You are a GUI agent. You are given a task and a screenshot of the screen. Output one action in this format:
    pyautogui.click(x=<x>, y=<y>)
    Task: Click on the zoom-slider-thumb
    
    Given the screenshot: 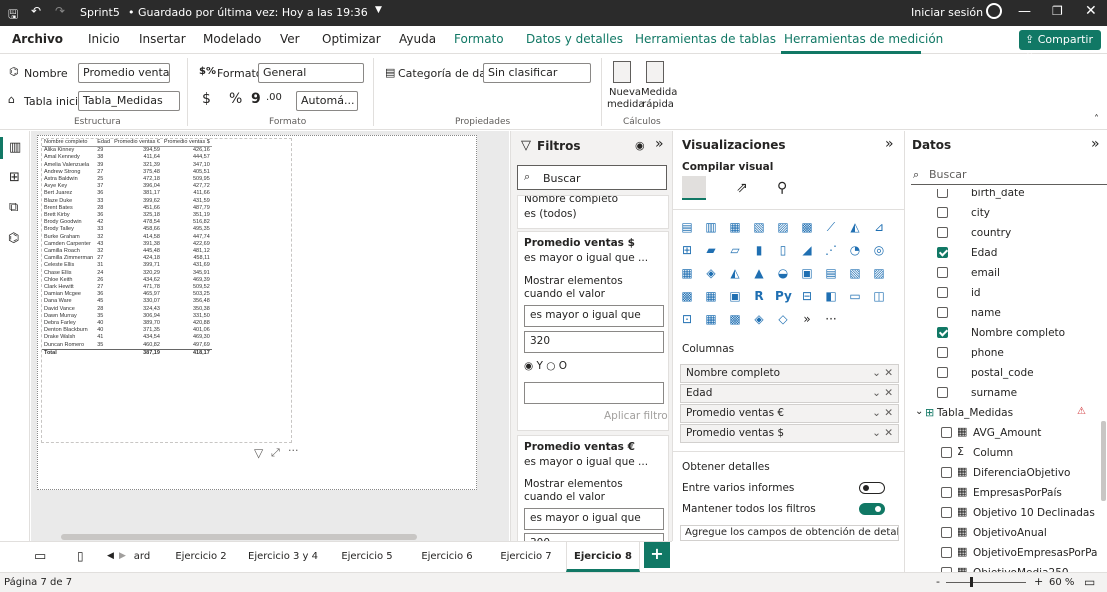 What is the action you would take?
    pyautogui.click(x=971, y=582)
    